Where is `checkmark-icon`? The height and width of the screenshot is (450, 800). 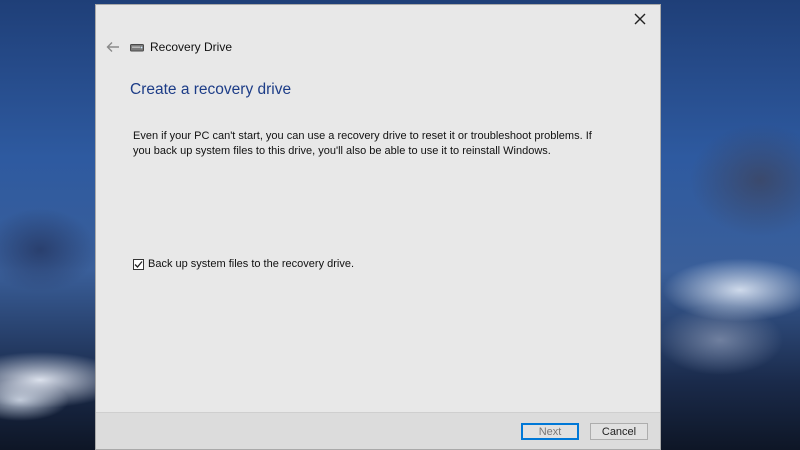
checkmark-icon is located at coordinates (138, 264).